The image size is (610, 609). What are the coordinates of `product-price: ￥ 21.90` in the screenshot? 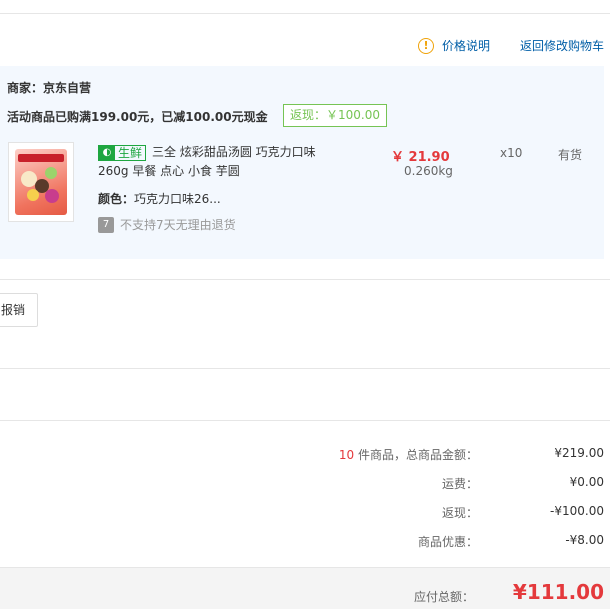 It's located at (420, 157).